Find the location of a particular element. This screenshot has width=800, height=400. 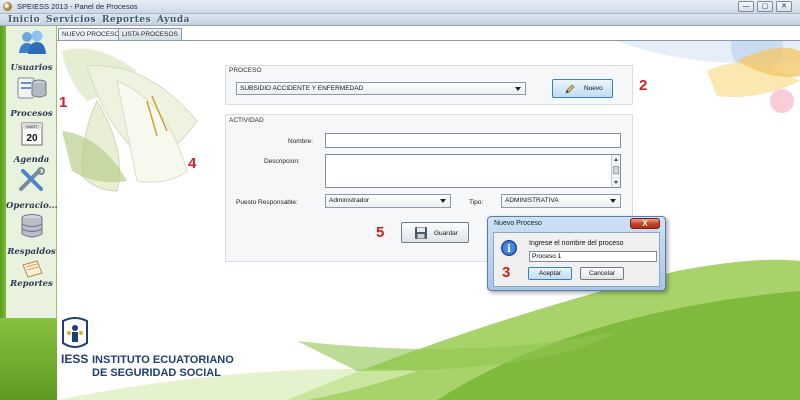

sidebar-item-usuarios: Usuarios is located at coordinates (31, 51).